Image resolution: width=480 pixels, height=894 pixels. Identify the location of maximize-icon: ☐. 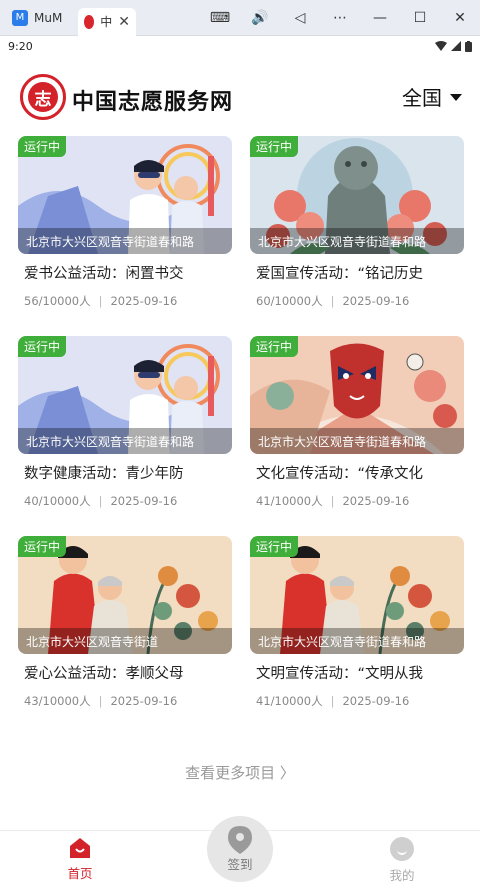
(420, 18).